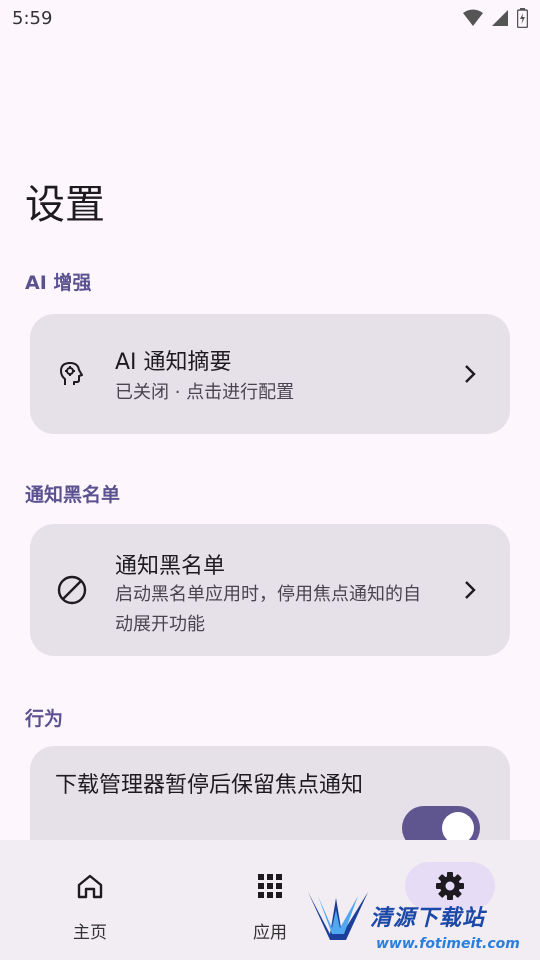 This screenshot has width=540, height=960. I want to click on section-header-ai: AI 增强, so click(58, 283).